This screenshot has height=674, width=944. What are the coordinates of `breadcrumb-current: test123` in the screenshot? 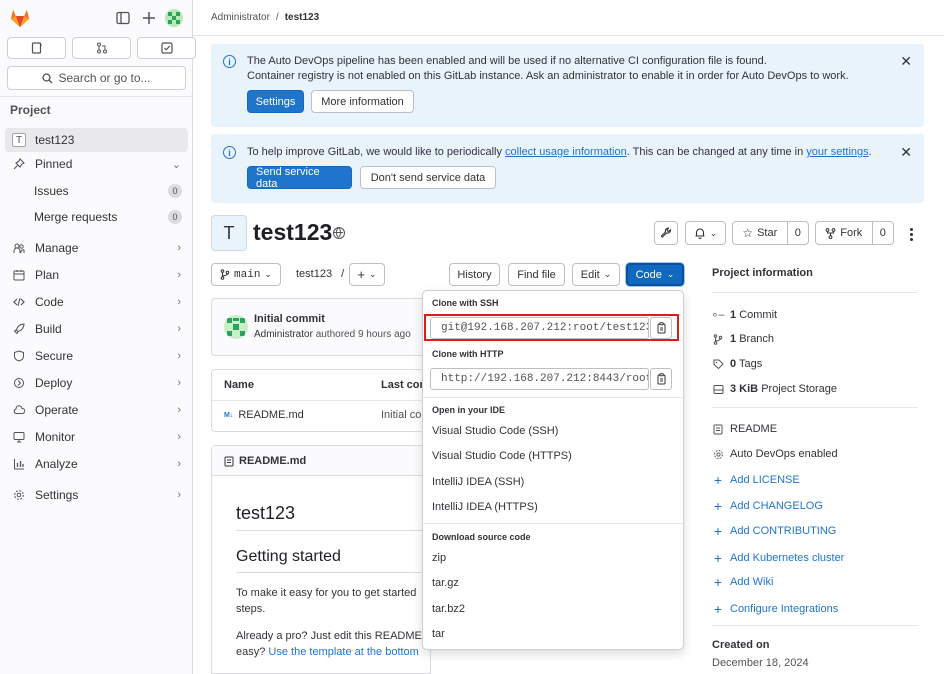 It's located at (302, 17).